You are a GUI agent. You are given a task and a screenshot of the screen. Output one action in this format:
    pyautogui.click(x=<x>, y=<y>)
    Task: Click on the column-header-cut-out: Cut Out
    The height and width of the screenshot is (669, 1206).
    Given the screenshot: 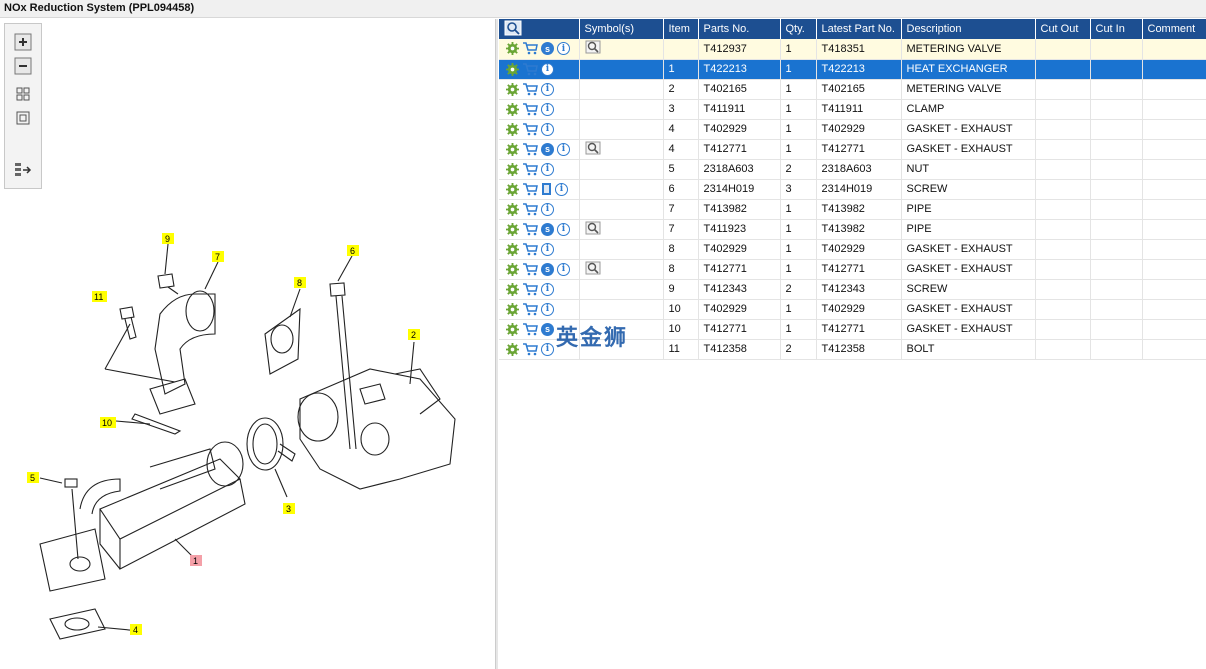 What is the action you would take?
    pyautogui.click(x=1063, y=29)
    